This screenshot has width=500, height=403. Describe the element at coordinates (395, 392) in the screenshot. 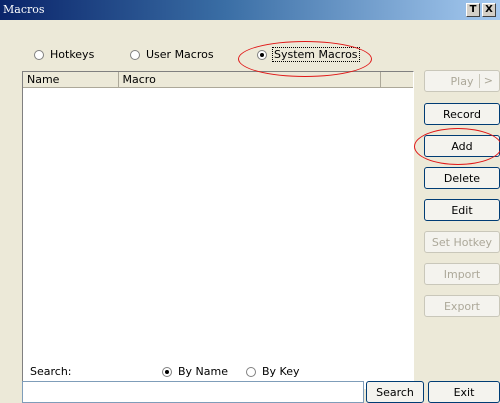

I see `search-button: Search` at that location.